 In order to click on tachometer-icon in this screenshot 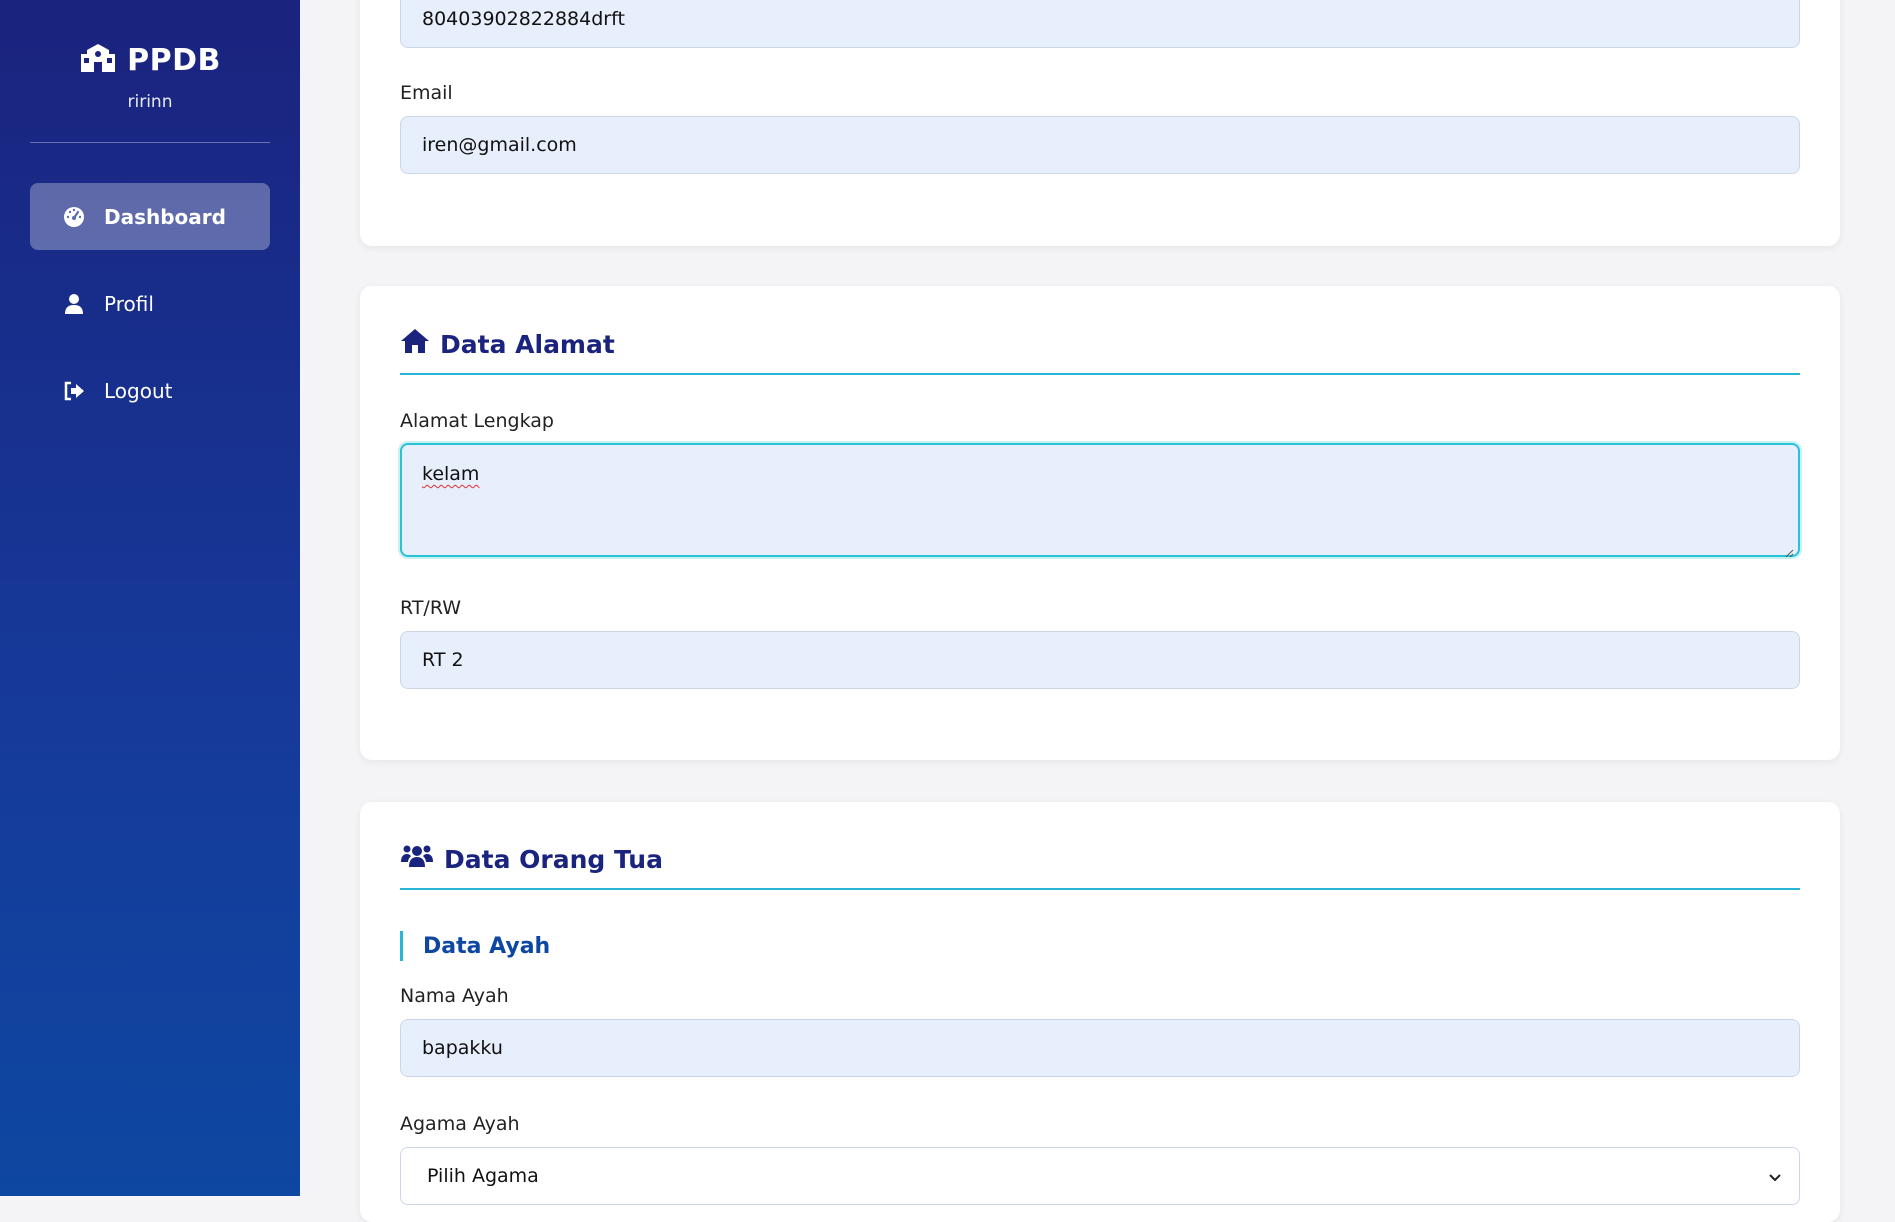, I will do `click(74, 217)`.